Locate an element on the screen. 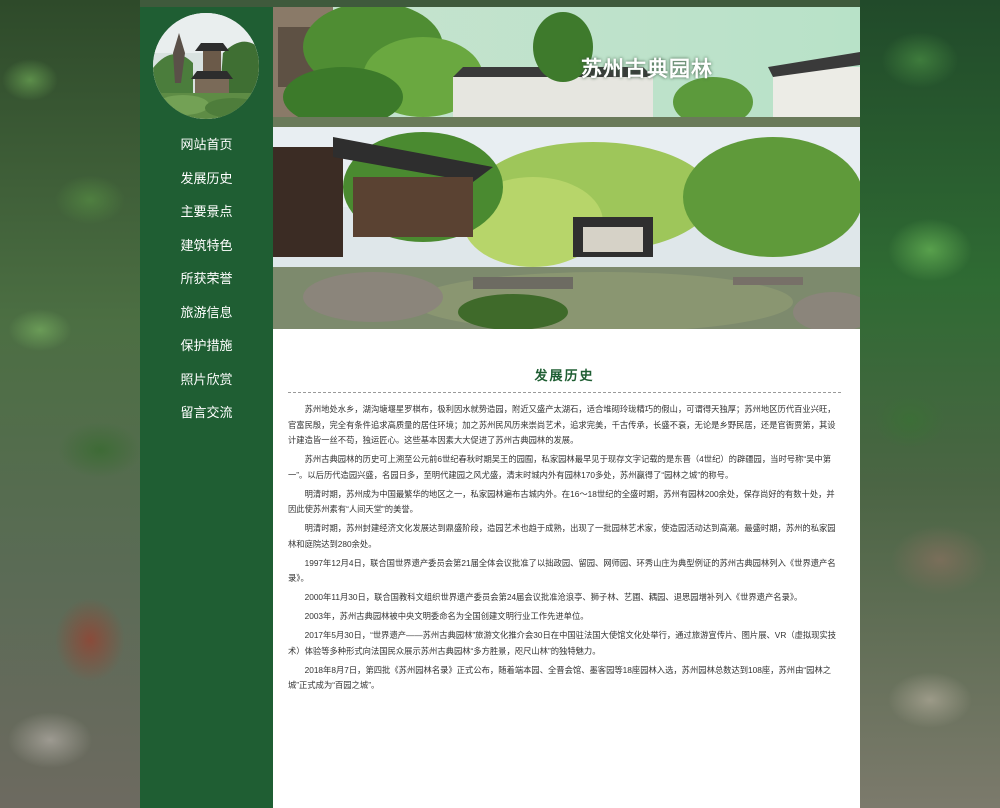 The height and width of the screenshot is (808, 1000). article-paragraph: 2003年，苏州古典园林被中央文明委命名为全国创建文明行业工作先进单位。 is located at coordinates (446, 616).